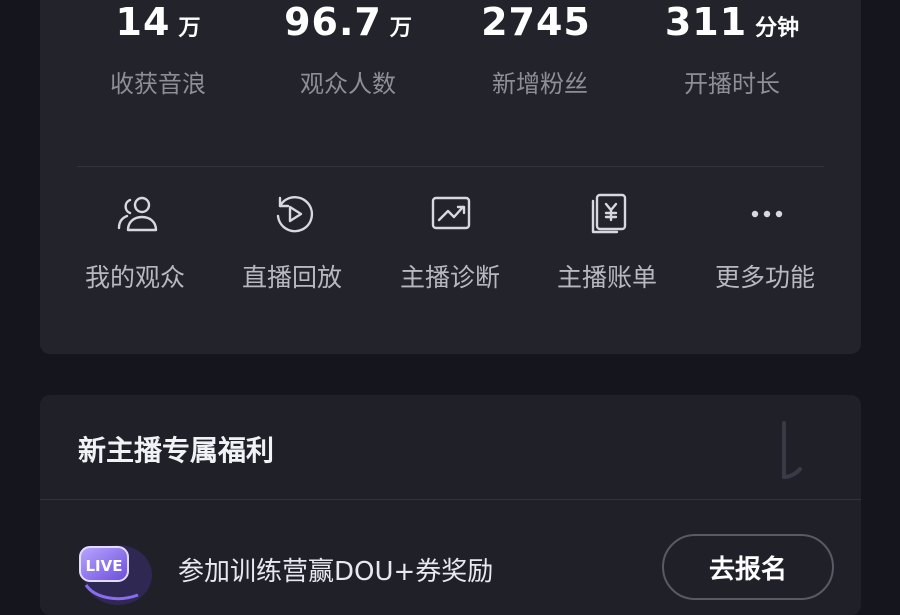 This screenshot has width=900, height=615. Describe the element at coordinates (348, 84) in the screenshot. I see `stat-label: 观众人数` at that location.